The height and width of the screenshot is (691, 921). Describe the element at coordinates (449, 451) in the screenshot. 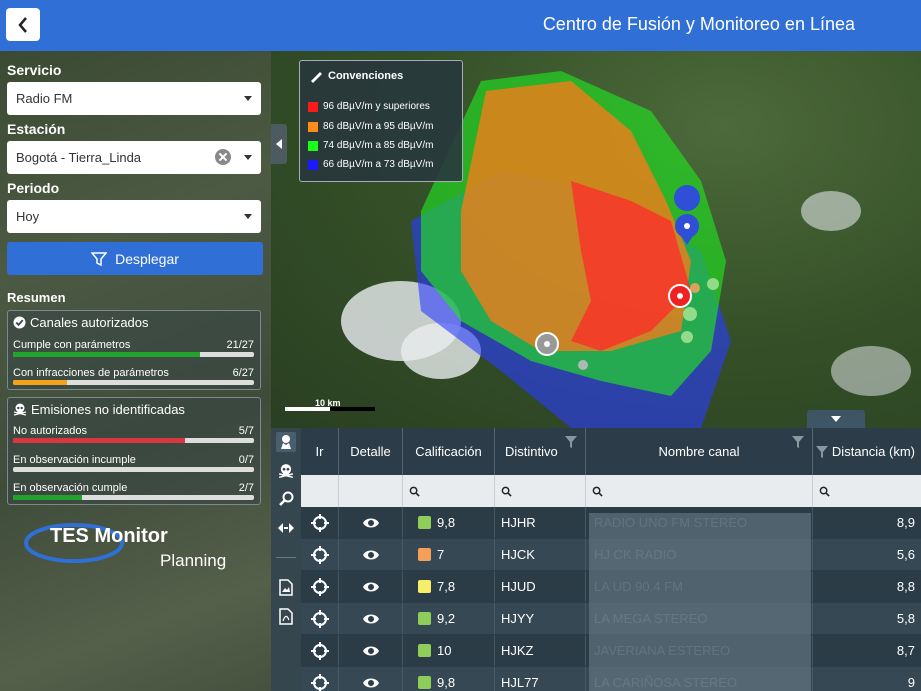

I see `col-header-calificacion: Calificación` at that location.